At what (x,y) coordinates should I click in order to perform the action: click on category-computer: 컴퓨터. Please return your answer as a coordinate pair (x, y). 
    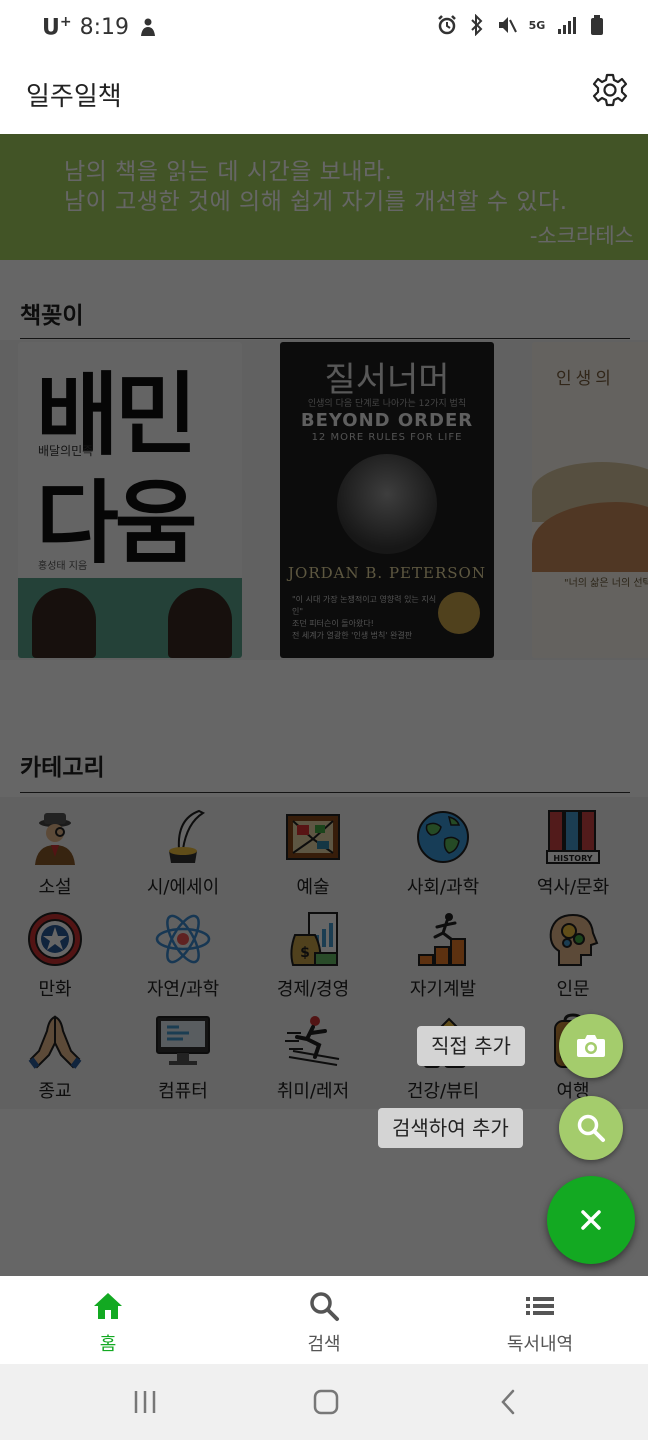
    Looking at the image, I should click on (183, 1055).